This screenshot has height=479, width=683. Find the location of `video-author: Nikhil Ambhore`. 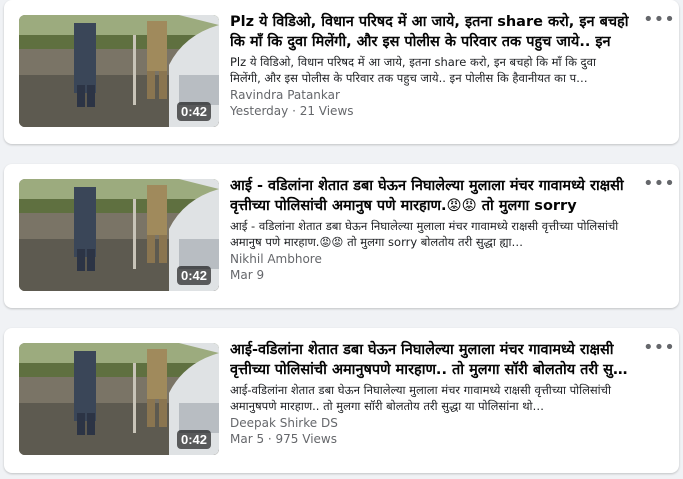

video-author: Nikhil Ambhore is located at coordinates (430, 259).